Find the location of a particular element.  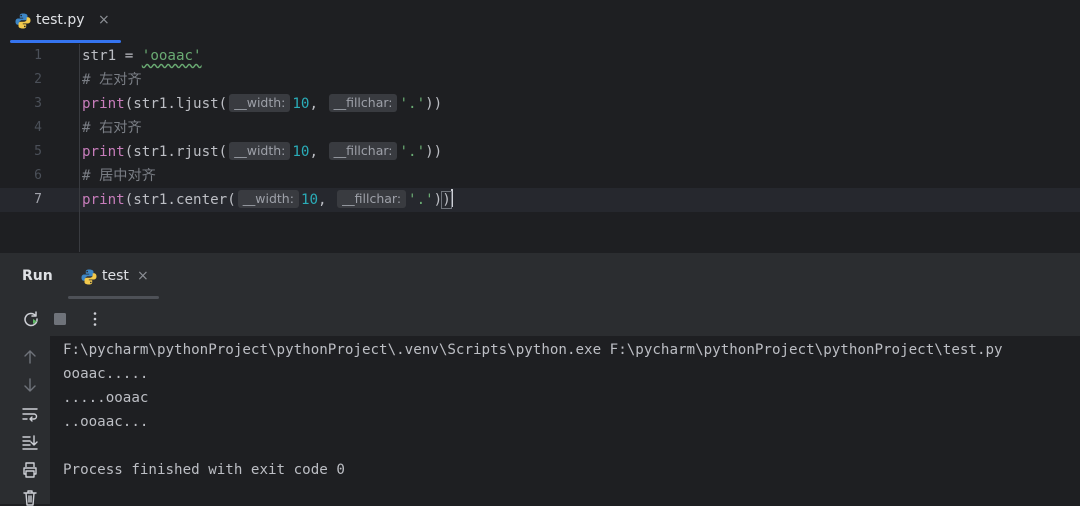

code-comment: # 居中对齐 is located at coordinates (119, 176).